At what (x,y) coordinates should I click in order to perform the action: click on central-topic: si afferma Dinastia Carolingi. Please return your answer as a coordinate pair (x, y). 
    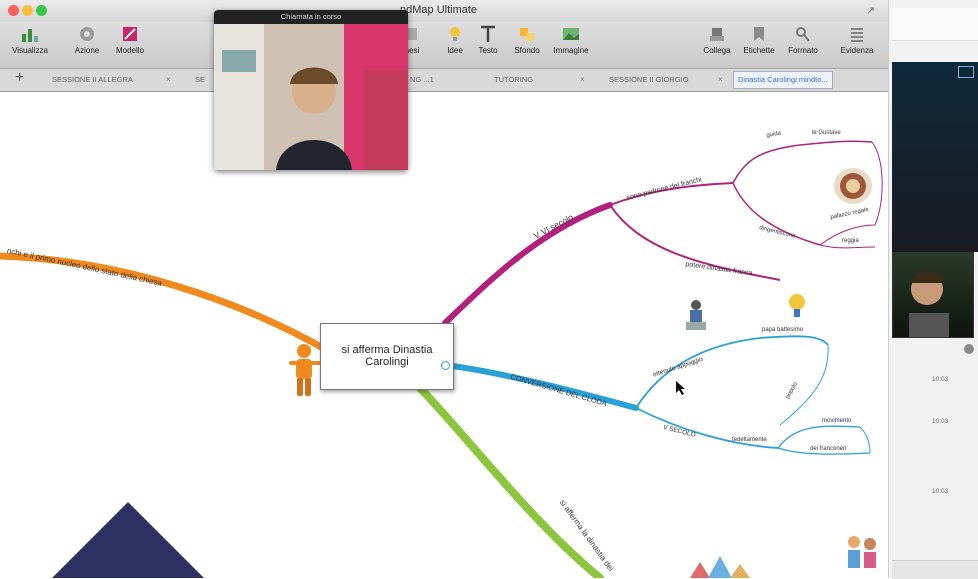
    Looking at the image, I should click on (387, 356).